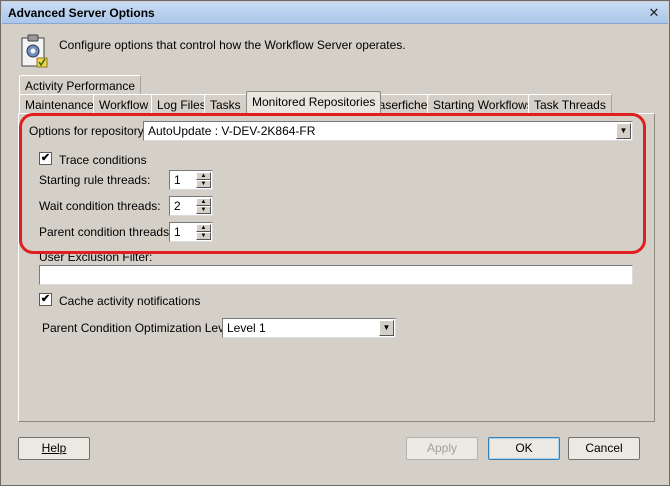 The width and height of the screenshot is (670, 486). Describe the element at coordinates (139, 328) in the screenshot. I see `parent-optimization-label: Parent Condition Optimization Level:` at that location.